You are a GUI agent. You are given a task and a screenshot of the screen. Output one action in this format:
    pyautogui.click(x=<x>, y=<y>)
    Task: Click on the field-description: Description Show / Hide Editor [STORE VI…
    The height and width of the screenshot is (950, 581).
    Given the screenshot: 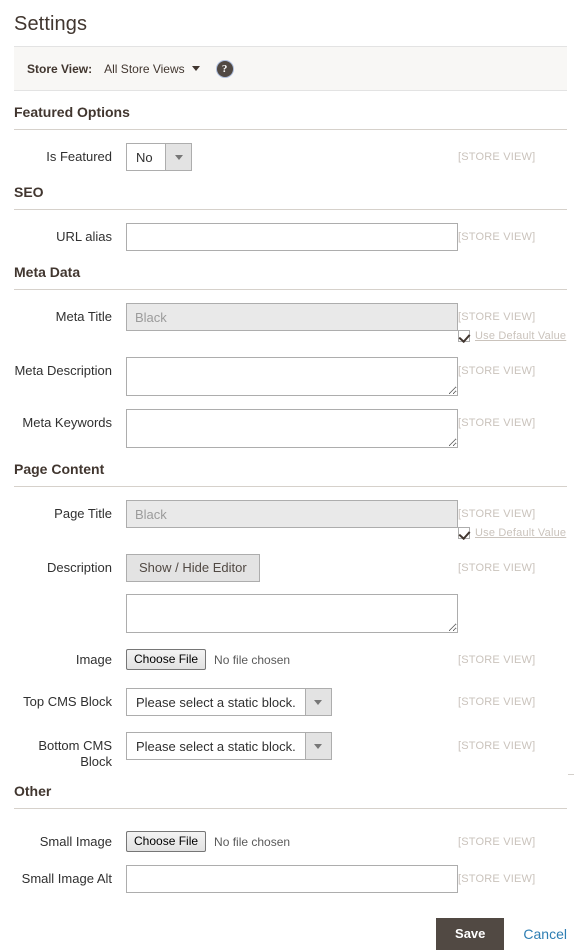 What is the action you would take?
    pyautogui.click(x=290, y=587)
    